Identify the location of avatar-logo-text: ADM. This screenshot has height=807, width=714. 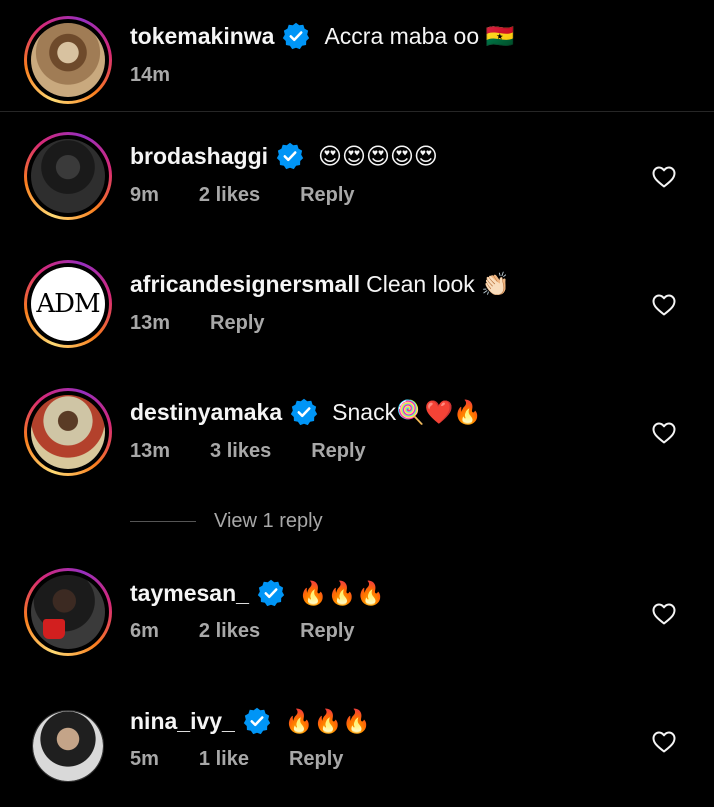
(68, 304).